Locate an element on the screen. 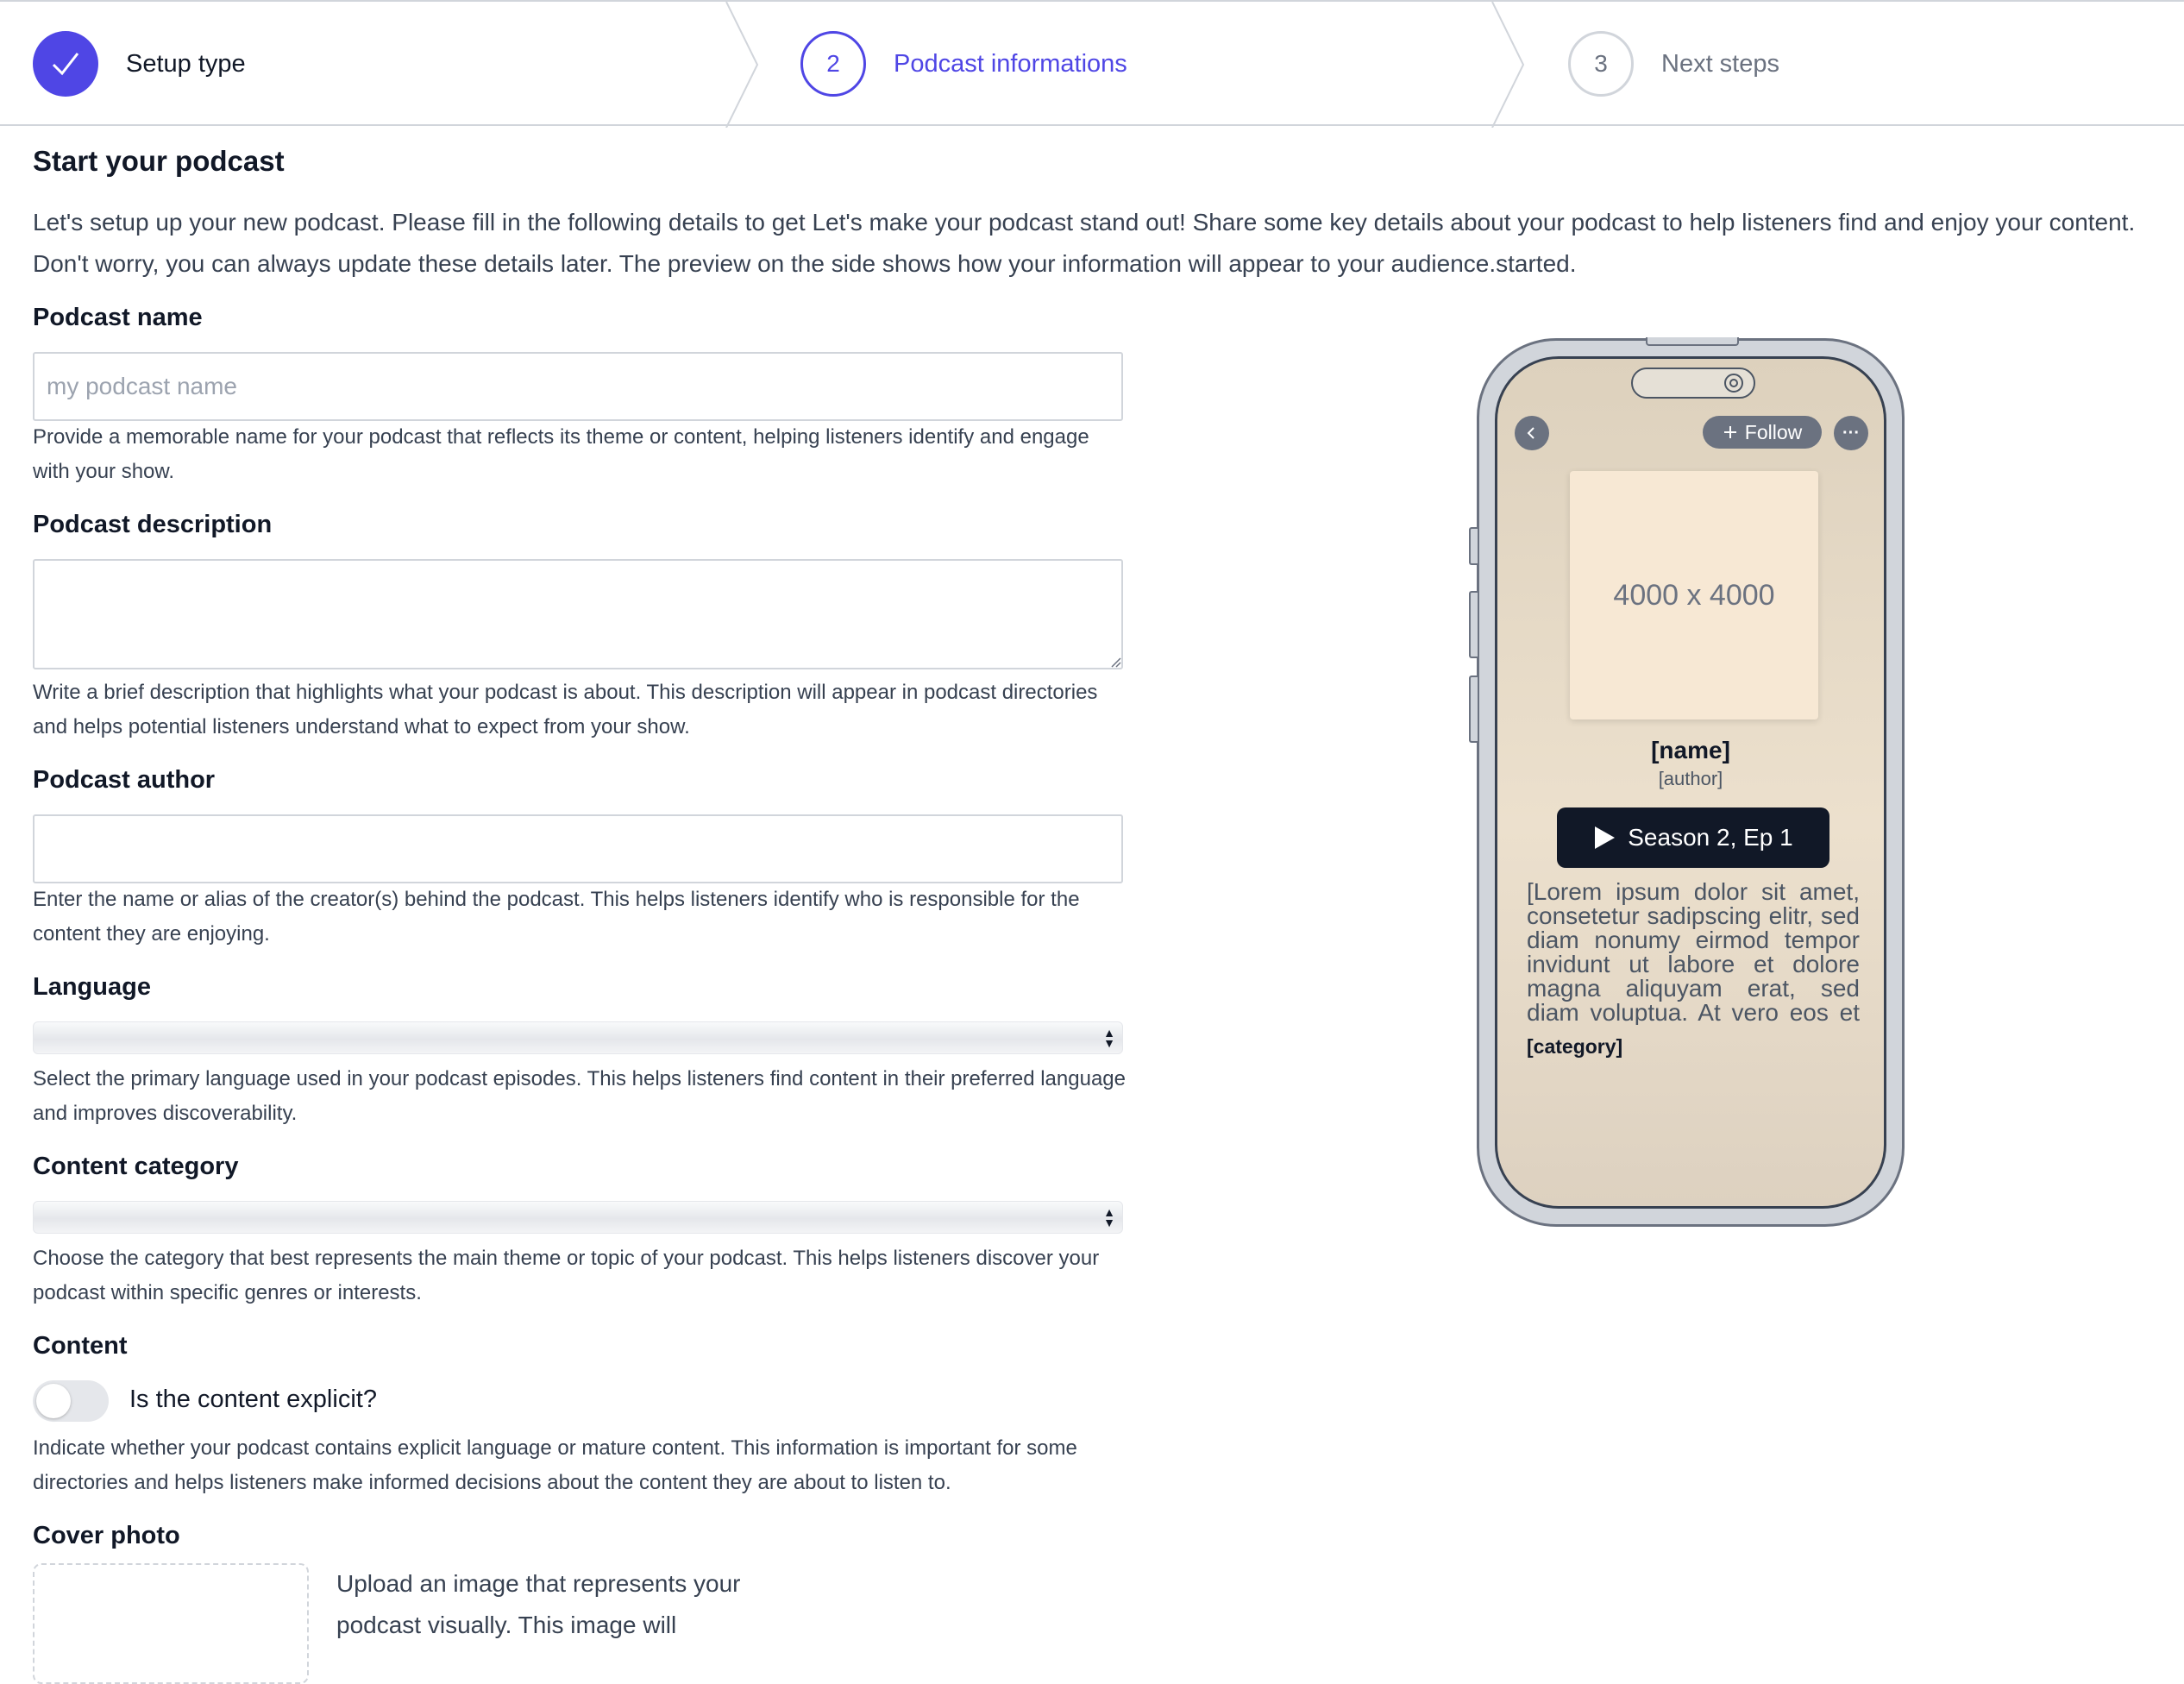 This screenshot has height=1684, width=2184. podcast-description-wrapper is located at coordinates (578, 614).